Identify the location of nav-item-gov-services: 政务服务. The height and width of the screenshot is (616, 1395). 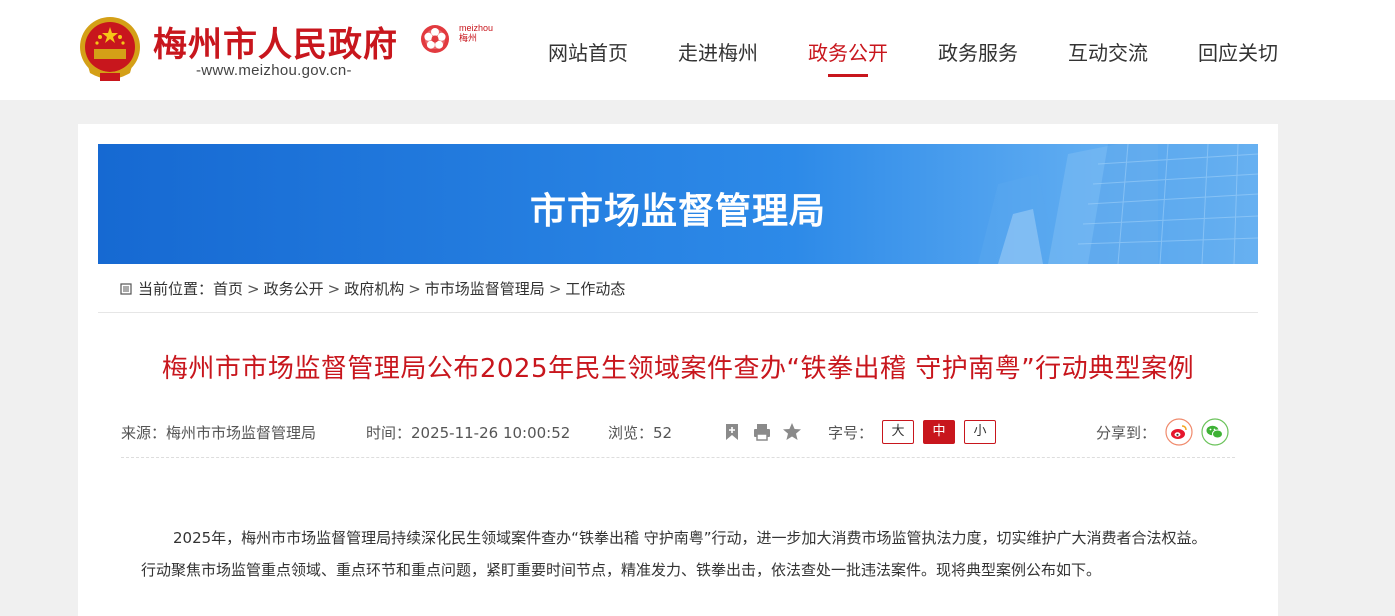
(978, 51).